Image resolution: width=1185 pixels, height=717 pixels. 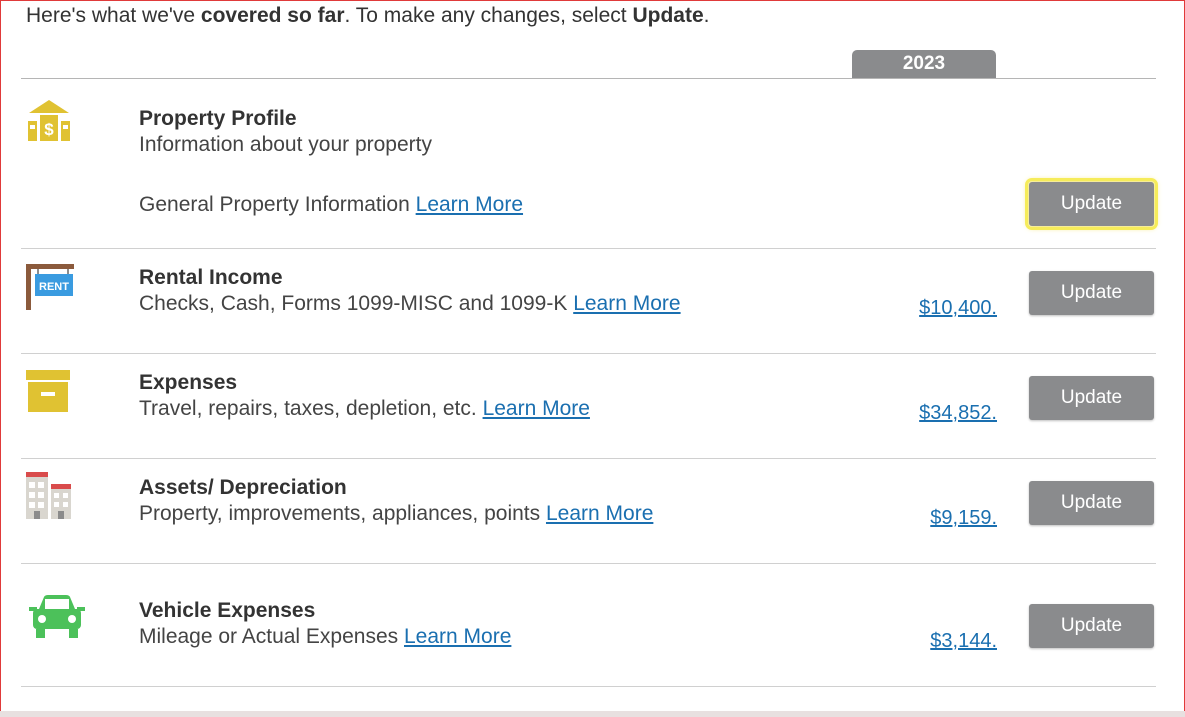 I want to click on amount-link: $10,400., so click(x=958, y=308).